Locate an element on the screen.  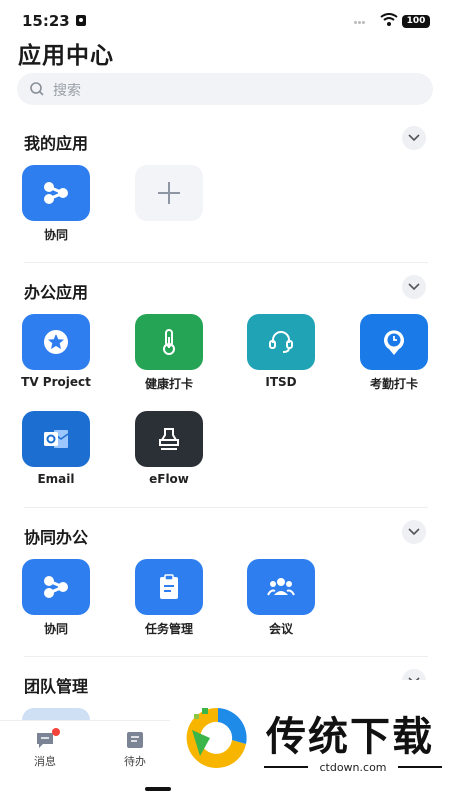
clock-pin-icon is located at coordinates (394, 342).